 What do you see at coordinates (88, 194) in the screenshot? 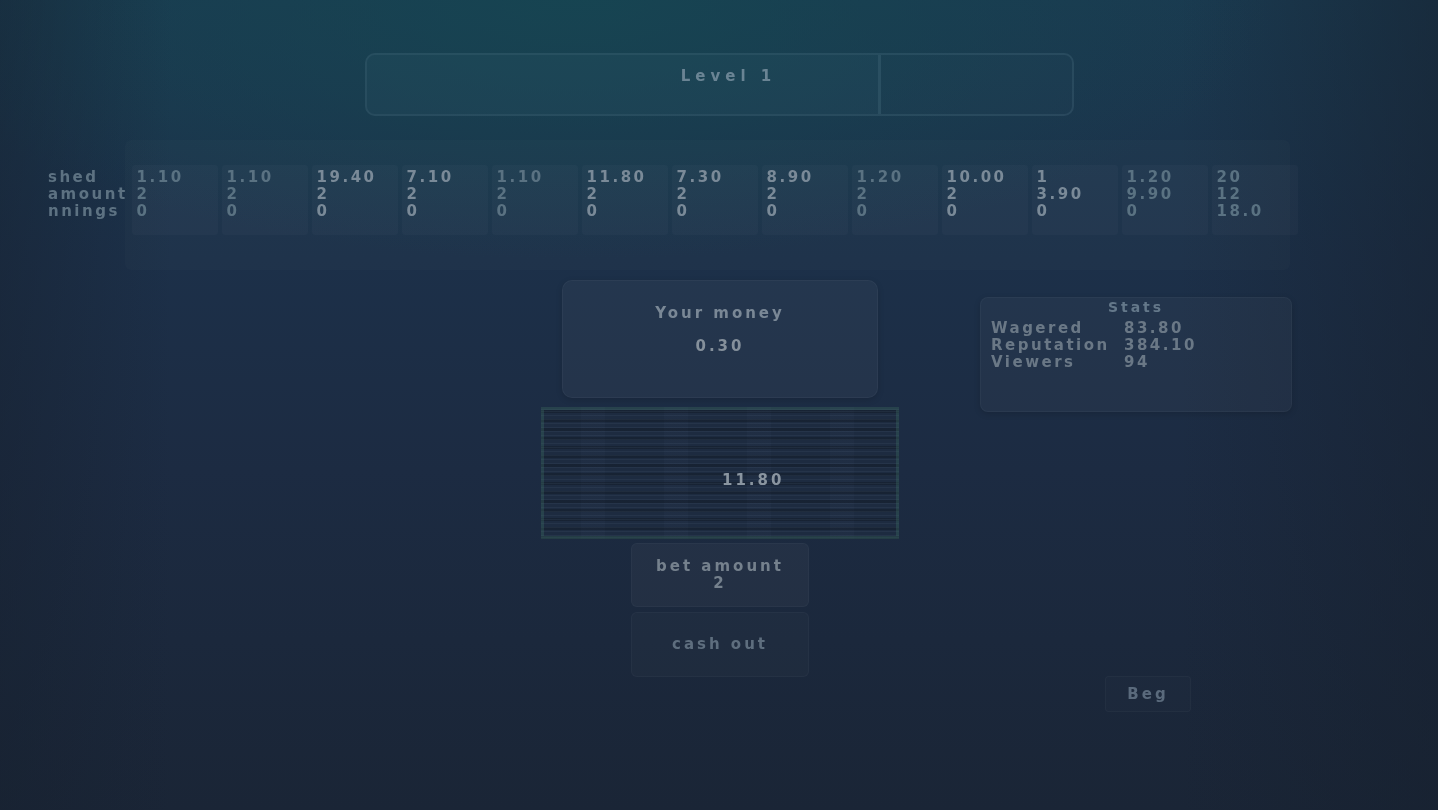
I see `row-label: amount` at bounding box center [88, 194].